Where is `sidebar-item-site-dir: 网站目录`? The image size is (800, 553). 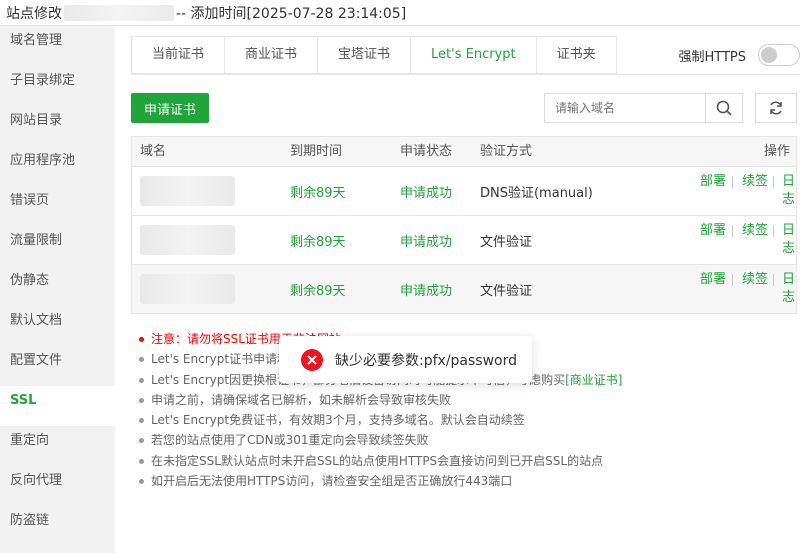 sidebar-item-site-dir: 网站目录 is located at coordinates (57, 126).